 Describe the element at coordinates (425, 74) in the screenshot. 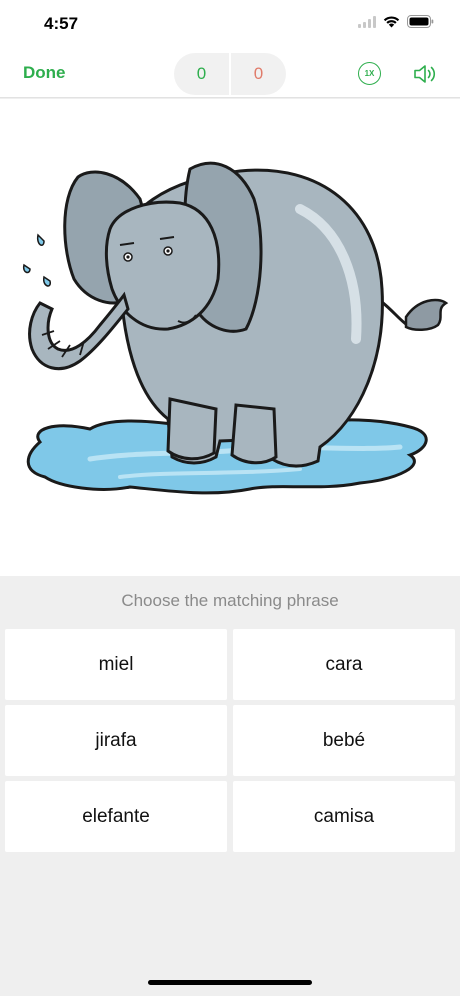

I see `speaker-icon` at that location.